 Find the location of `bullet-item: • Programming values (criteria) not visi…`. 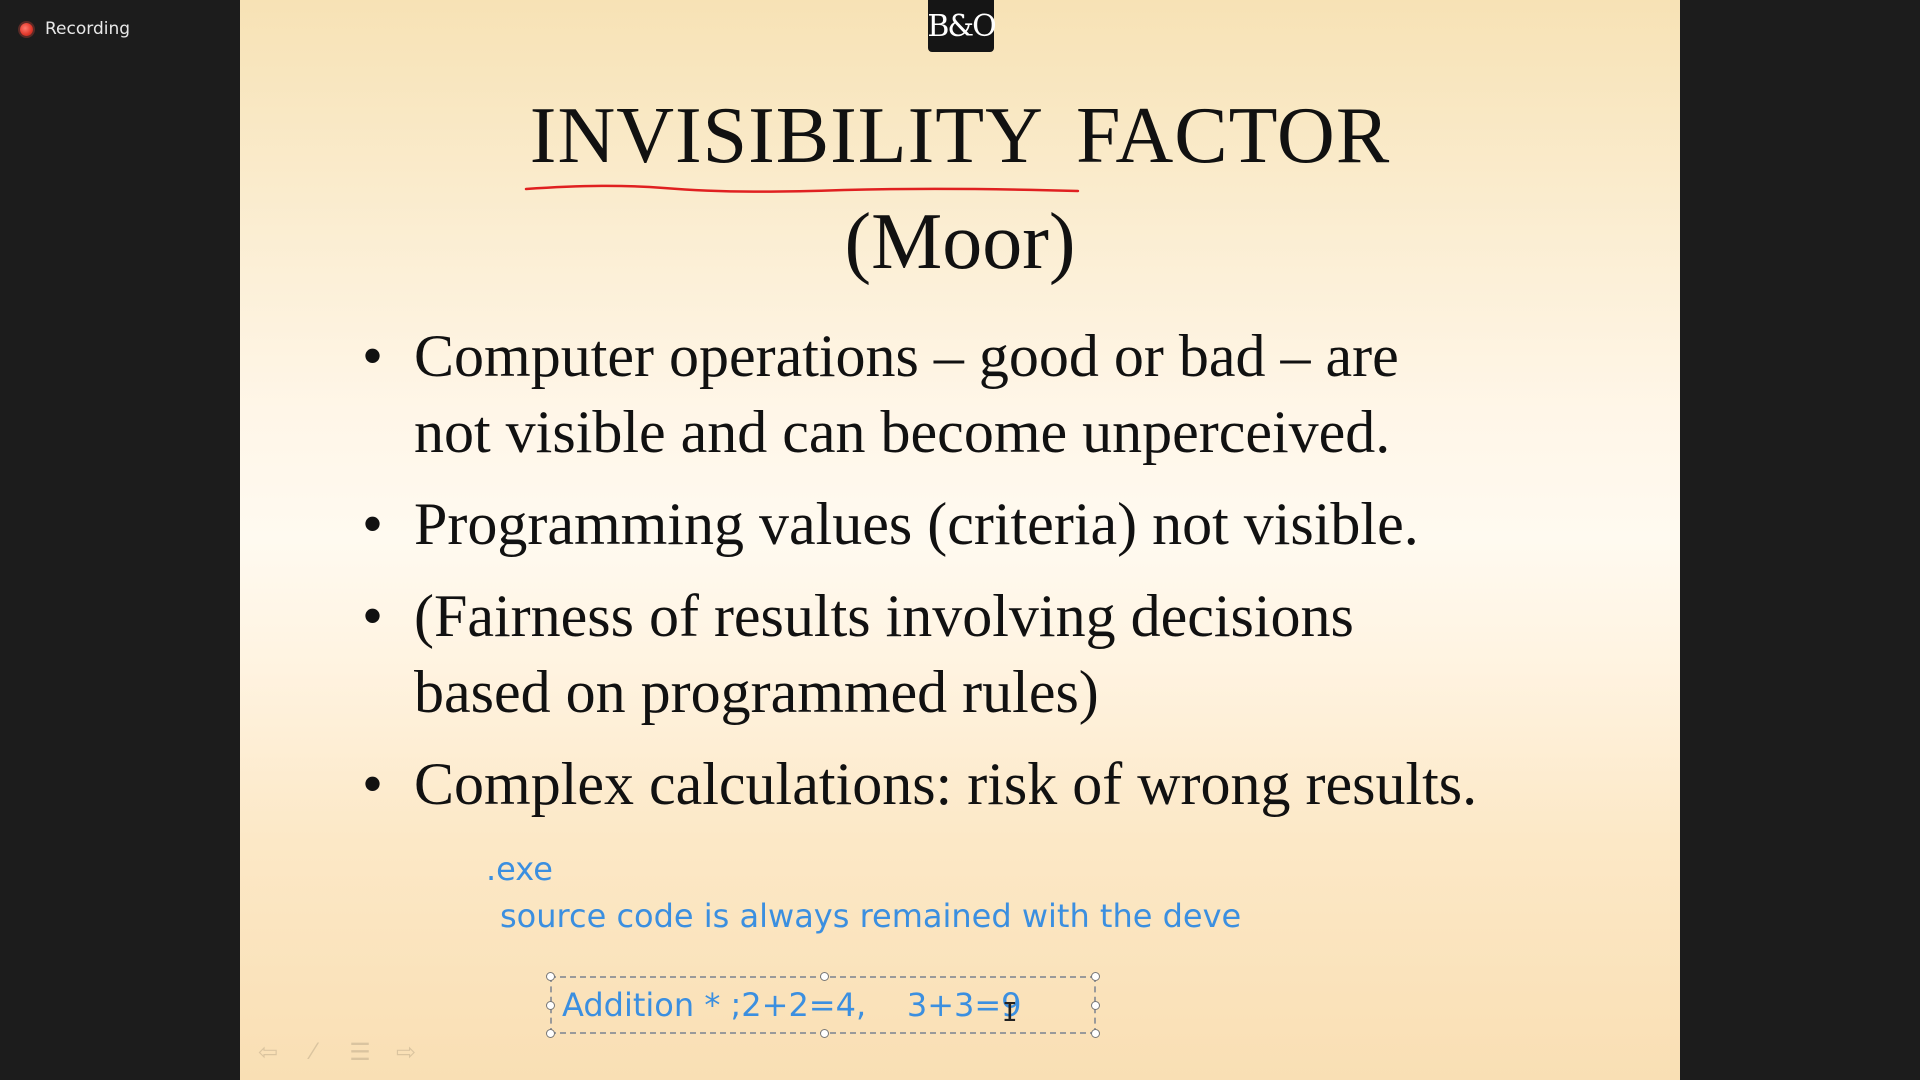

bullet-item: • Programming values (criteria) not visi… is located at coordinates (919, 524).